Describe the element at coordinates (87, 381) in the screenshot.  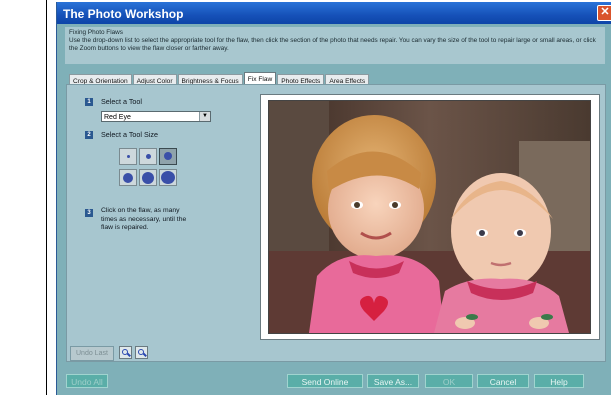
I see `undo-all-button: Undo All` at that location.